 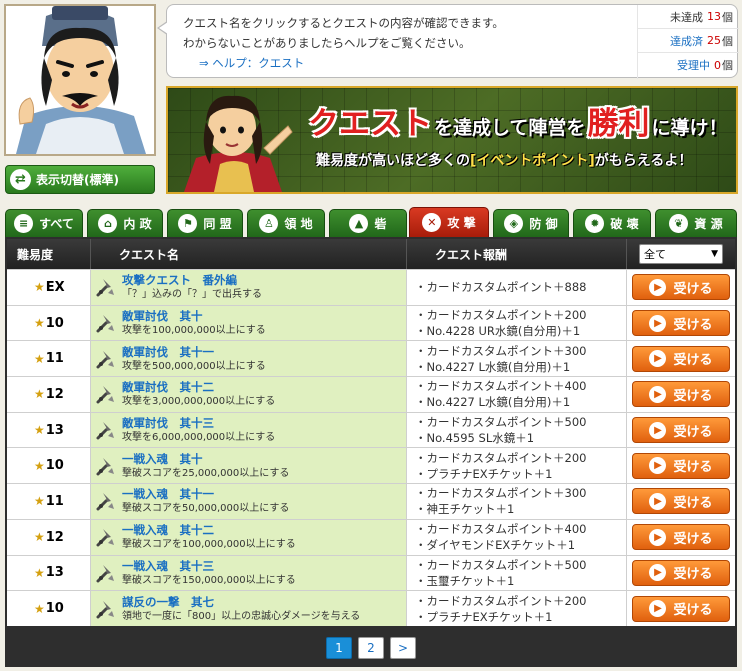 I want to click on quest-name-cell: 一戦入魂 其十一 撃破スコアを50,000,000以上にする, so click(x=249, y=501).